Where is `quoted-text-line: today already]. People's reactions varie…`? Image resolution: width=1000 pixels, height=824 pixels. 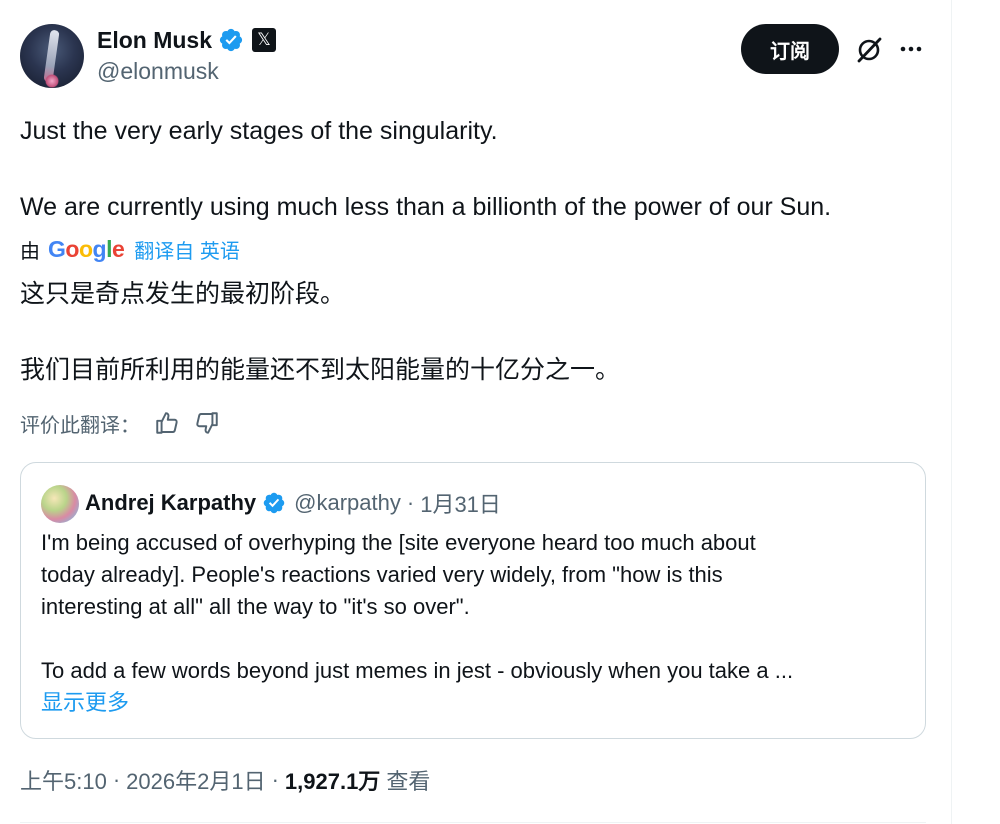 quoted-text-line: today already]. People's reactions varie… is located at coordinates (382, 574).